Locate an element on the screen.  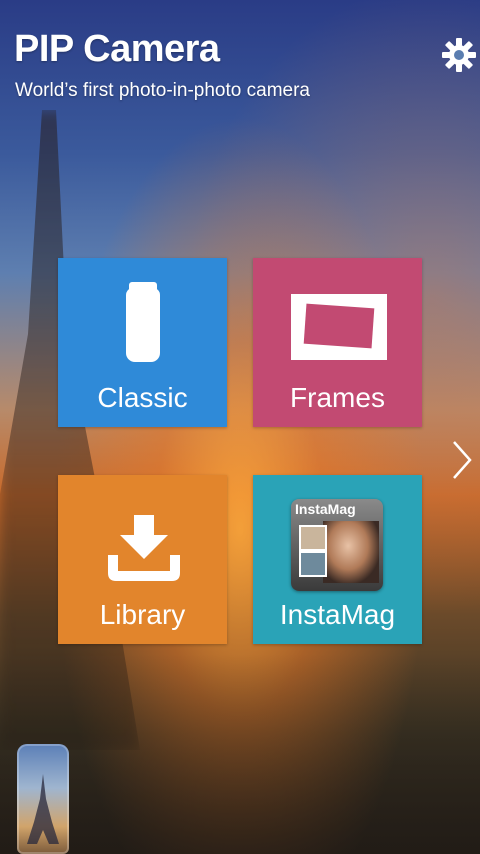
library-tile: Library is located at coordinates (142, 559).